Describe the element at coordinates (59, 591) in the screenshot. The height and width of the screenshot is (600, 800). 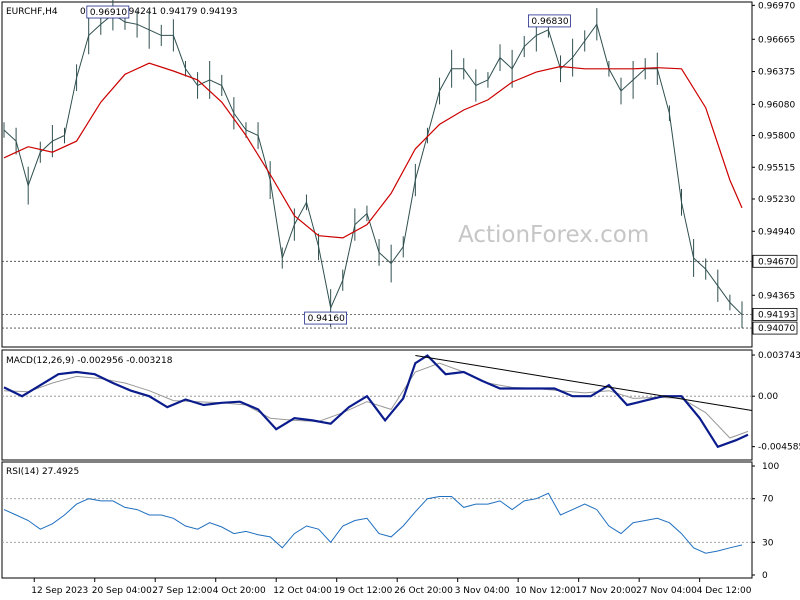
I see `time-tick-label: 12 Sep 2023` at that location.